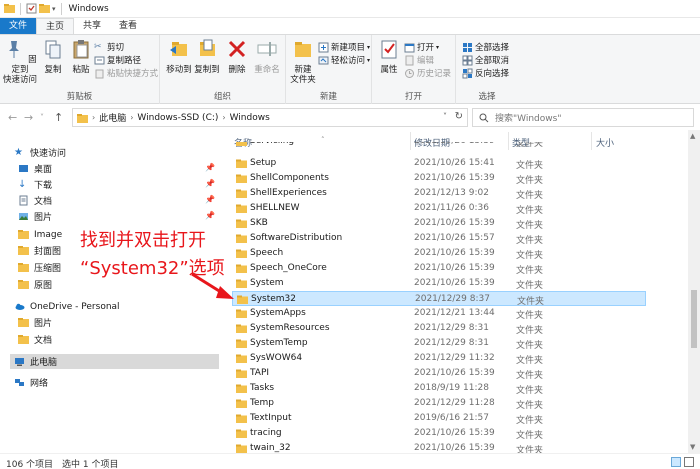  I want to click on picture-icon, so click(23, 216).